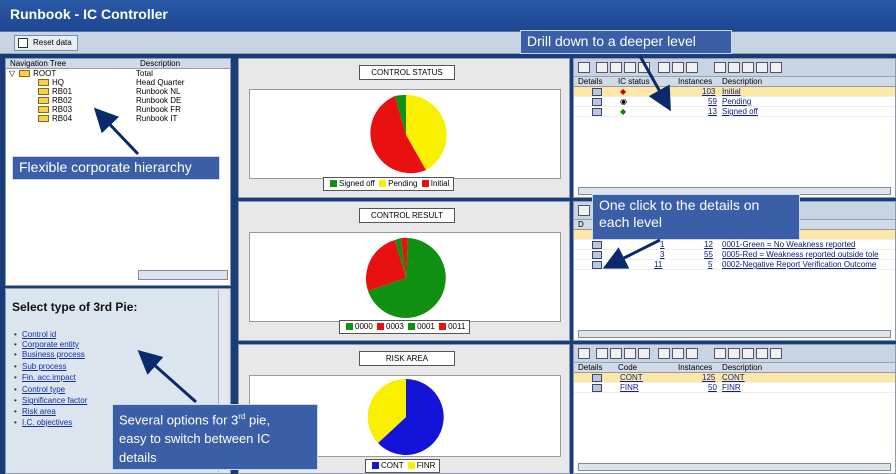  What do you see at coordinates (62, 100) in the screenshot?
I see `tree-node-label: RB02` at bounding box center [62, 100].